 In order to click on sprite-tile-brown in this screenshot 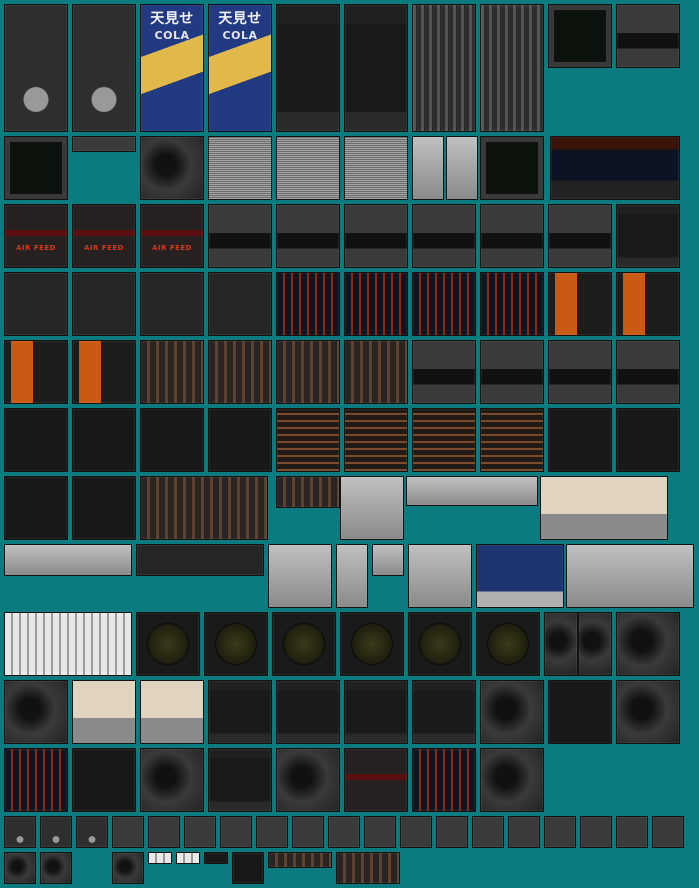, I will do `click(368, 868)`.